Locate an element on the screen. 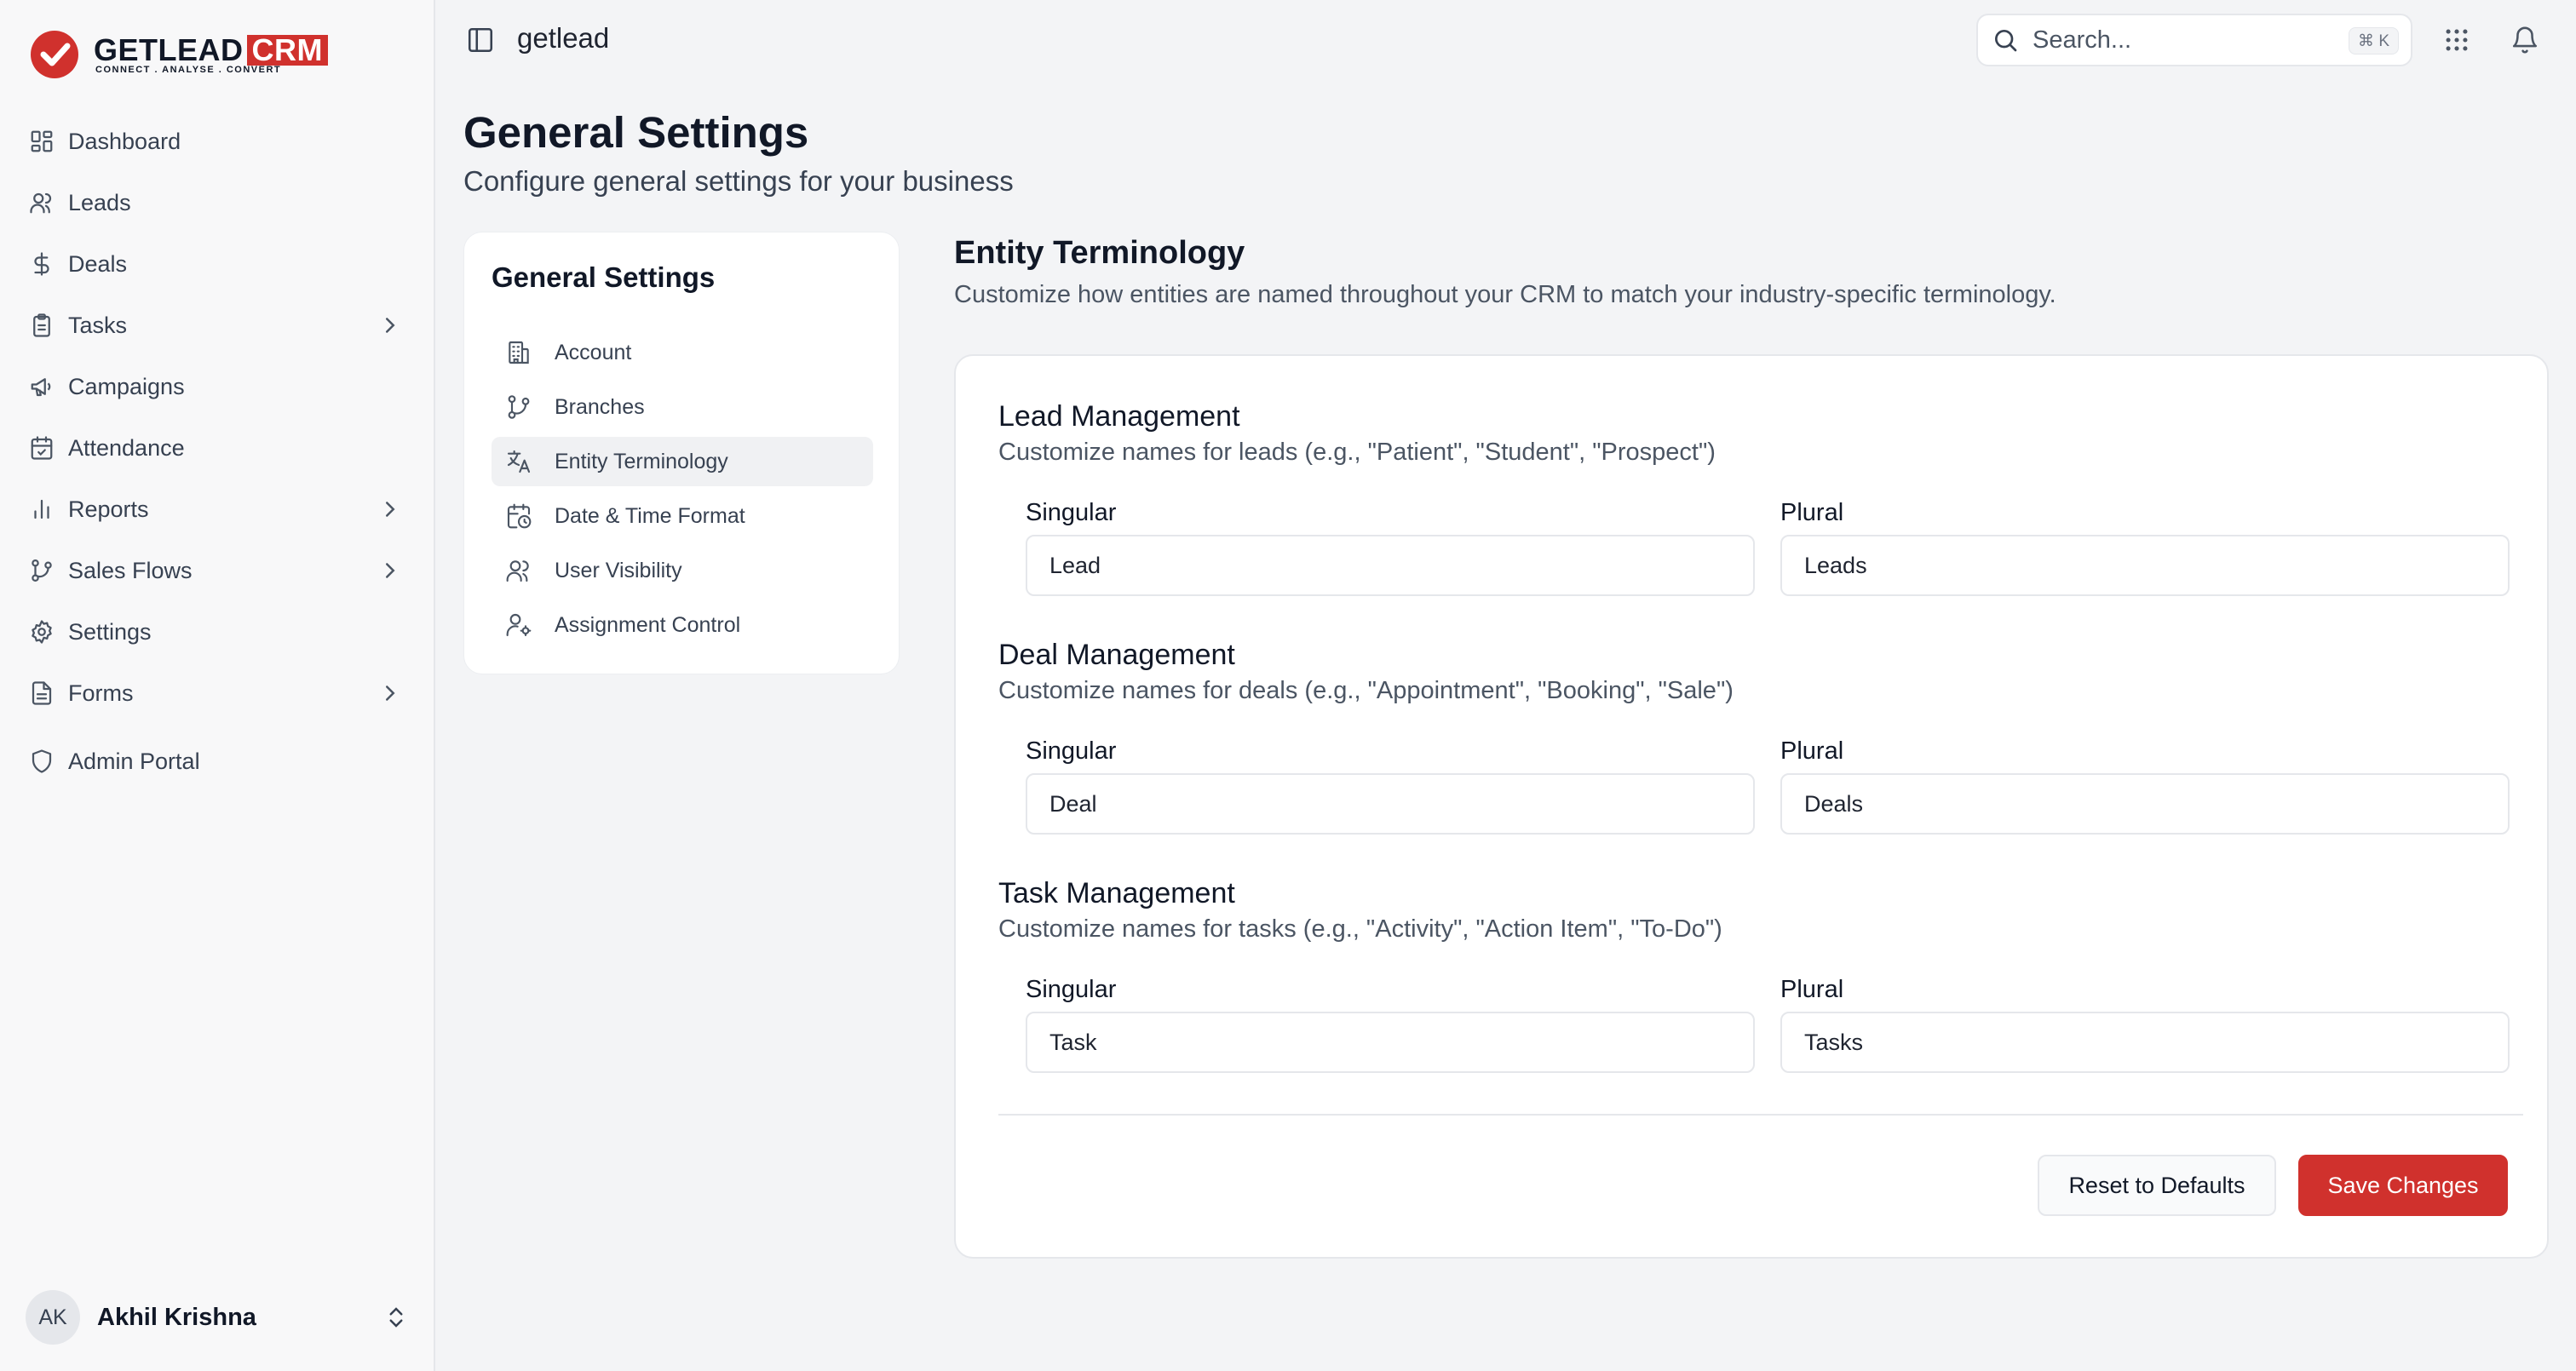  settings-nav-label: Account is located at coordinates (593, 352).